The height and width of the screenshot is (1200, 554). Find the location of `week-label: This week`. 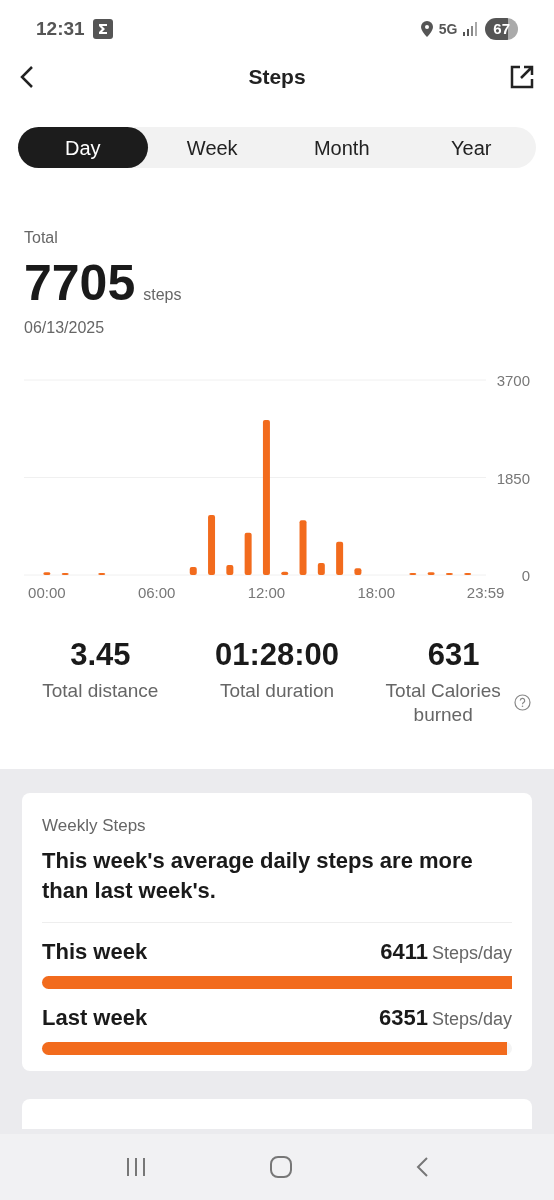

week-label: This week is located at coordinates (95, 952).